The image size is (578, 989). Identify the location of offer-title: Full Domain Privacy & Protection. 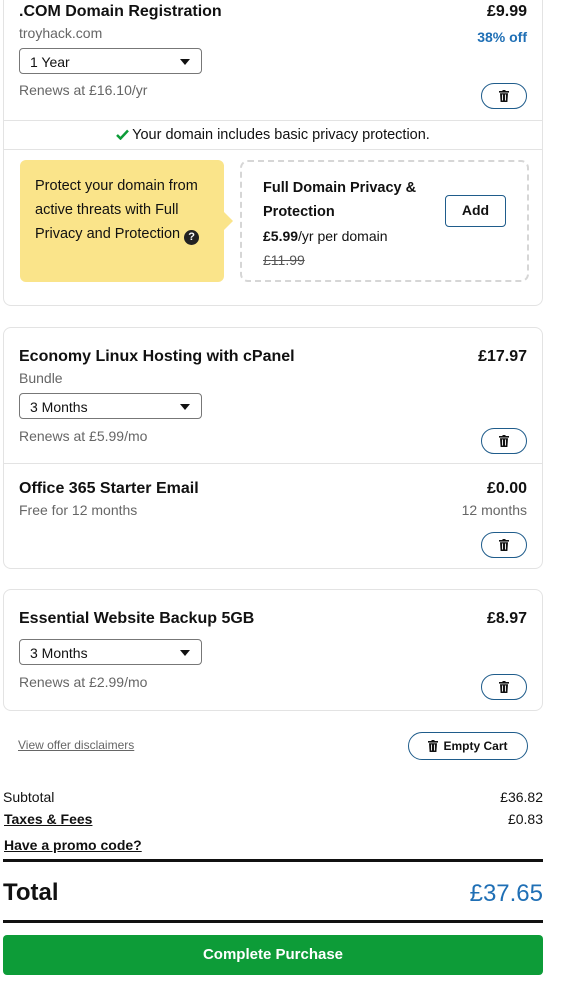
(340, 200).